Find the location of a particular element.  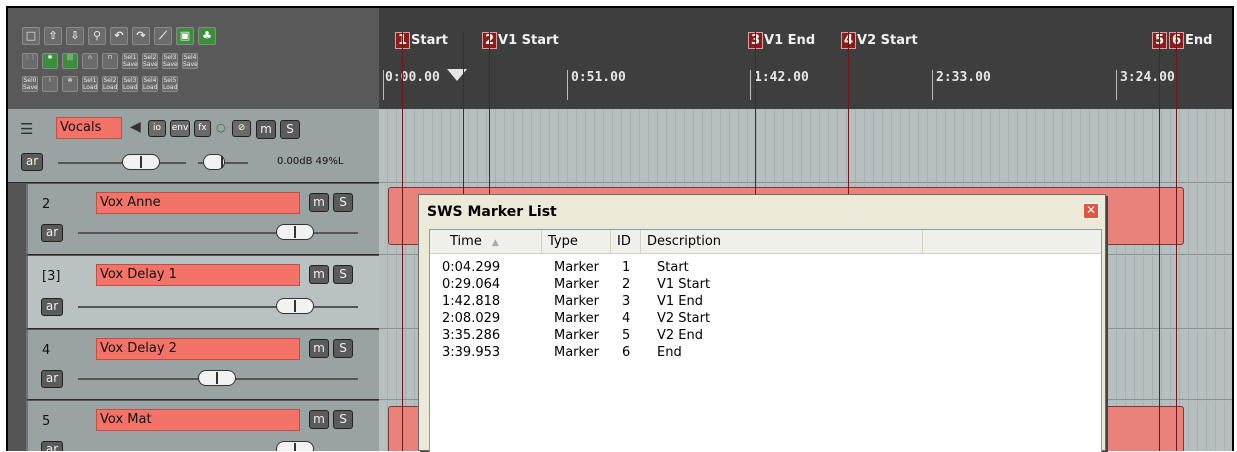

track-name: Vox Delay 1 is located at coordinates (198, 275).